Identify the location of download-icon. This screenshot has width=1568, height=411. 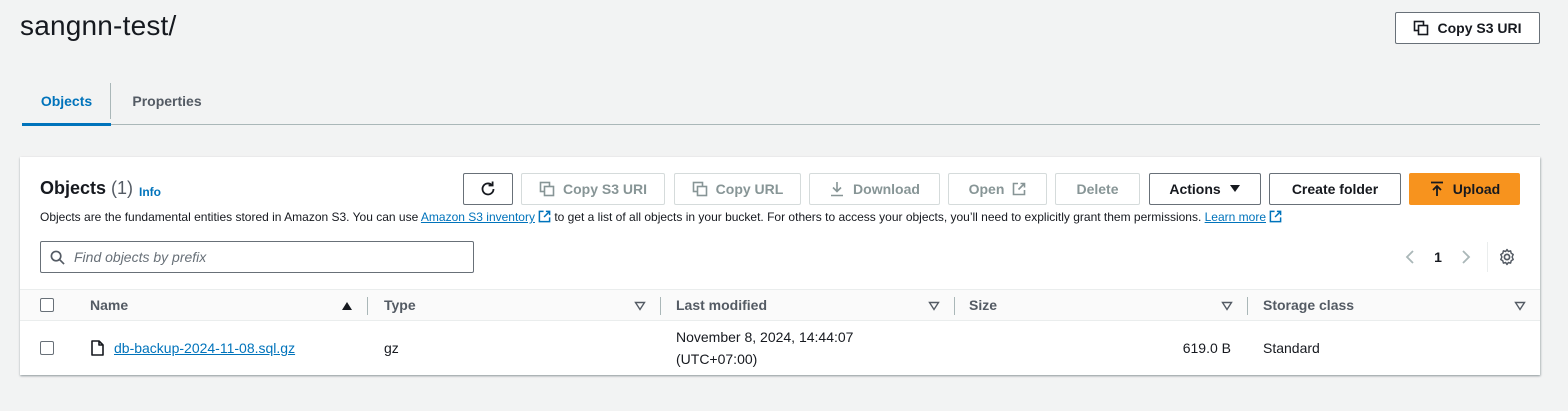
(837, 189).